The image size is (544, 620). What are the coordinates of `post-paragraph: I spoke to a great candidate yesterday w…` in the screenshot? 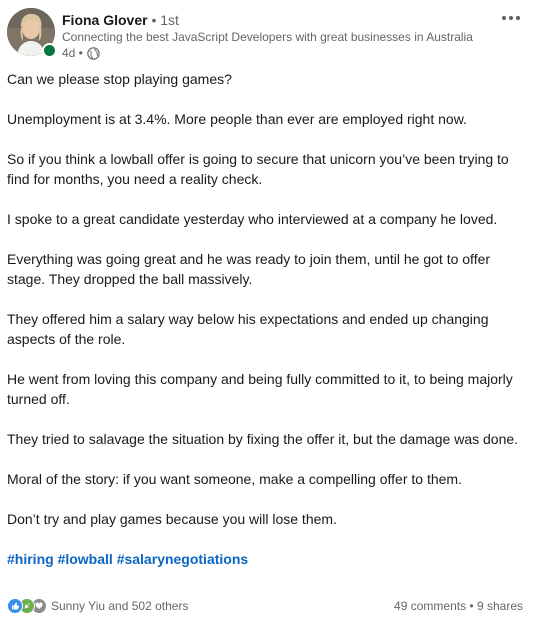 It's located at (252, 219).